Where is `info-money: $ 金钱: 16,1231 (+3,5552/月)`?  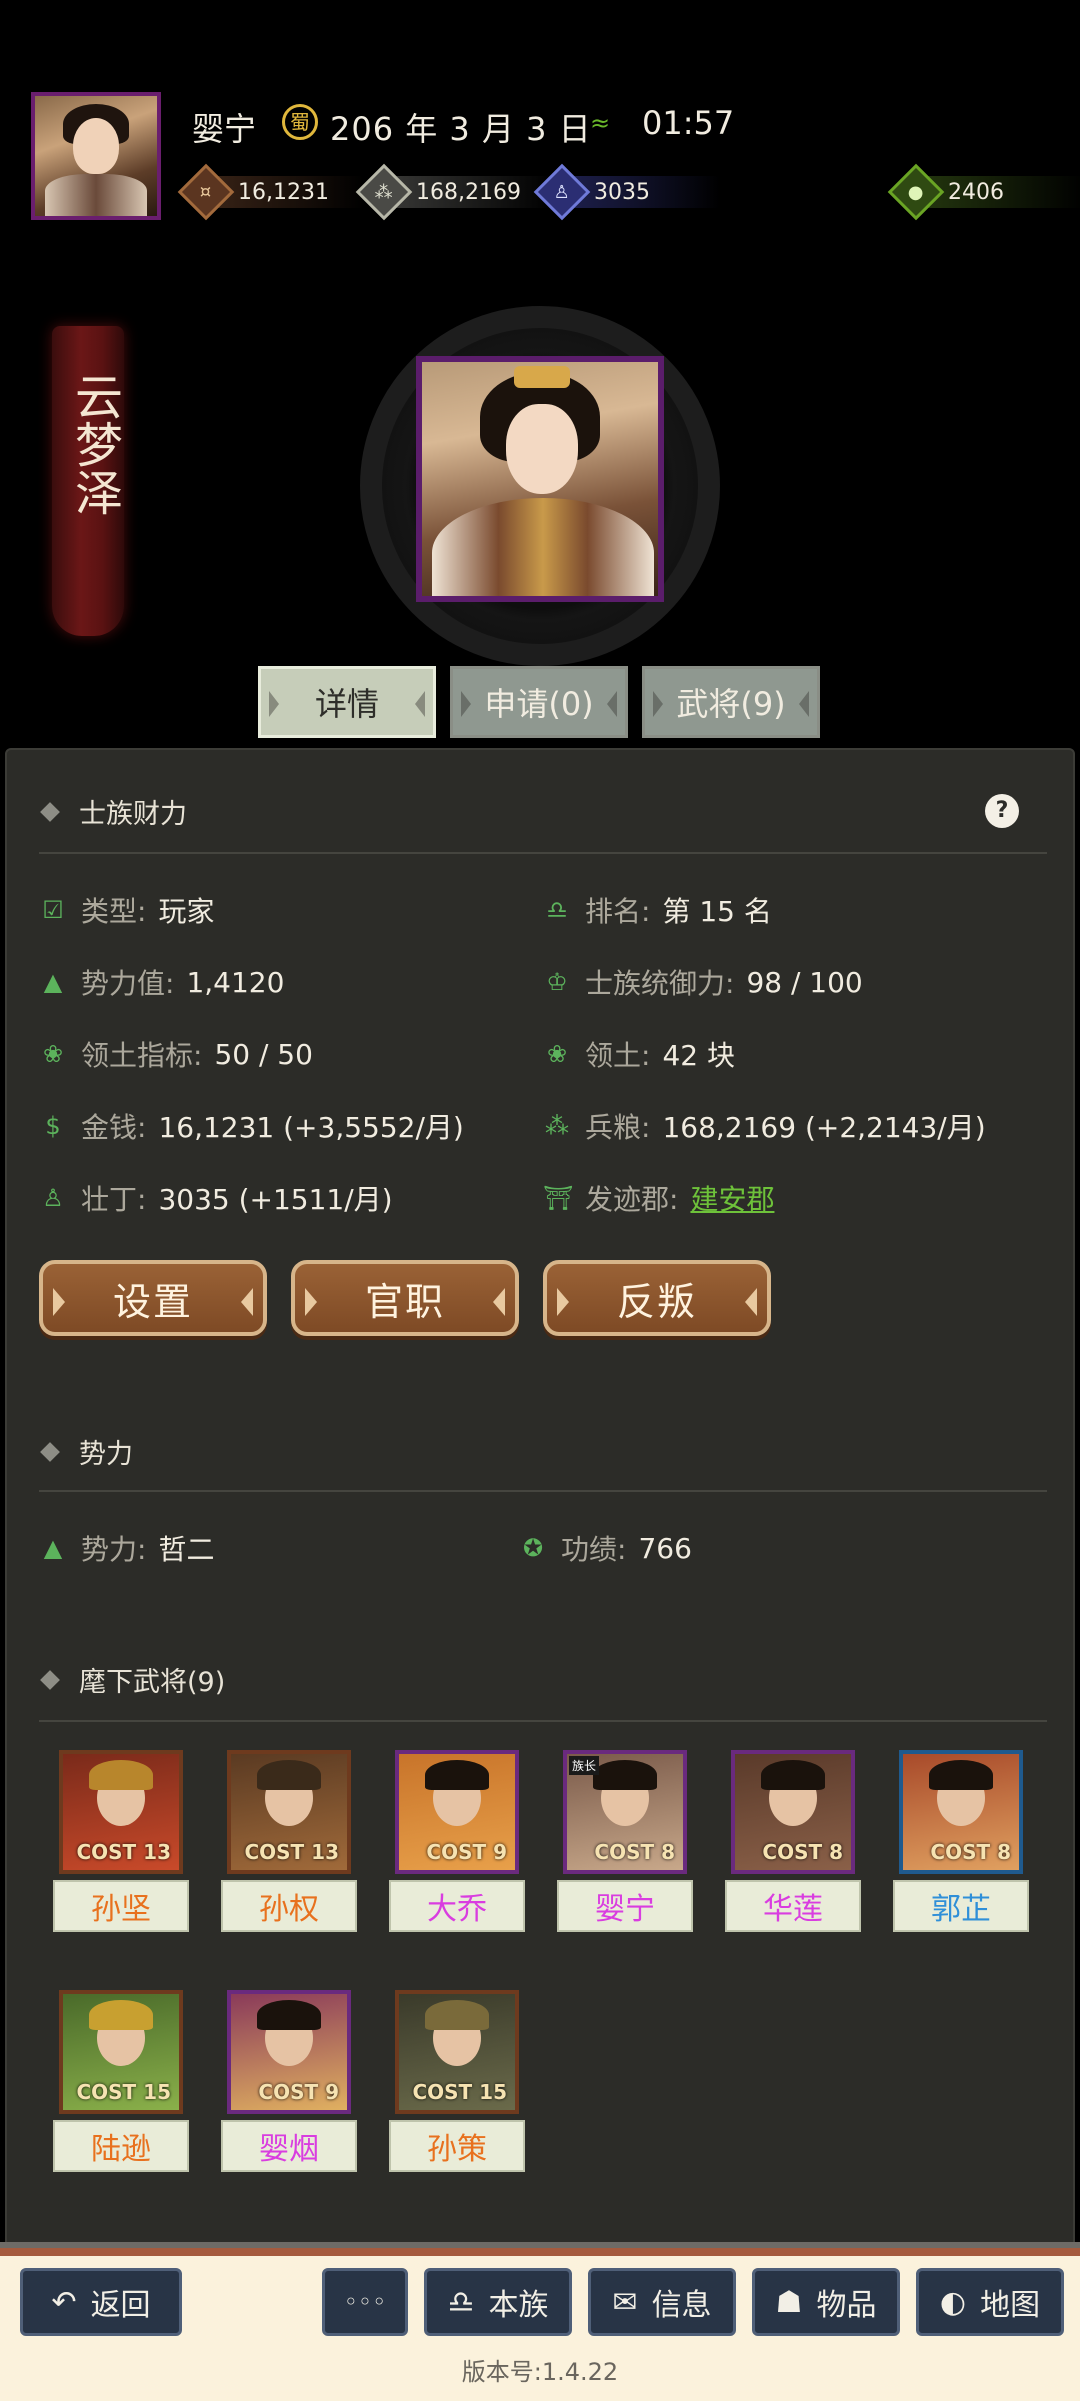 info-money: $ 金钱: 16,1231 (+3,5552/月) is located at coordinates (251, 1126).